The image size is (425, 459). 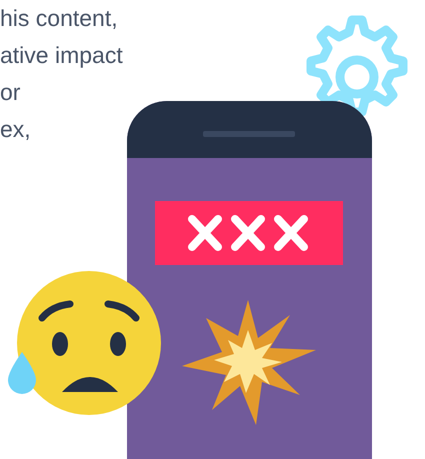 What do you see at coordinates (357, 66) in the screenshot?
I see `gear-icon` at bounding box center [357, 66].